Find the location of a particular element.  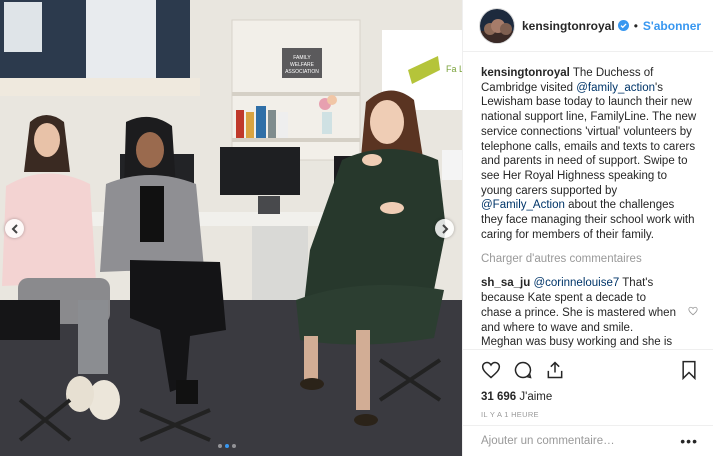

like-heart-icon is located at coordinates (491, 370).